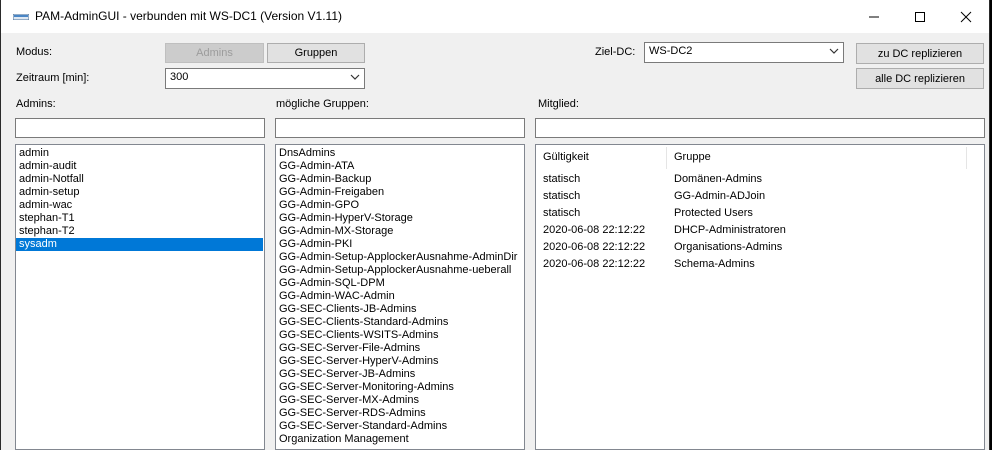 The image size is (992, 450). What do you see at coordinates (140, 128) in the screenshot?
I see `admins-filter-input` at bounding box center [140, 128].